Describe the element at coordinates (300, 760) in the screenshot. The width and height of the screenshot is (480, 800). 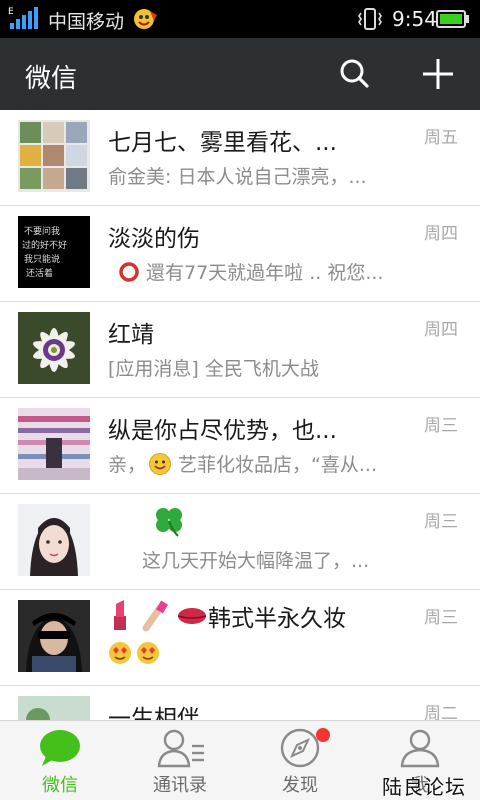
I see `tab-discover: 发现` at that location.